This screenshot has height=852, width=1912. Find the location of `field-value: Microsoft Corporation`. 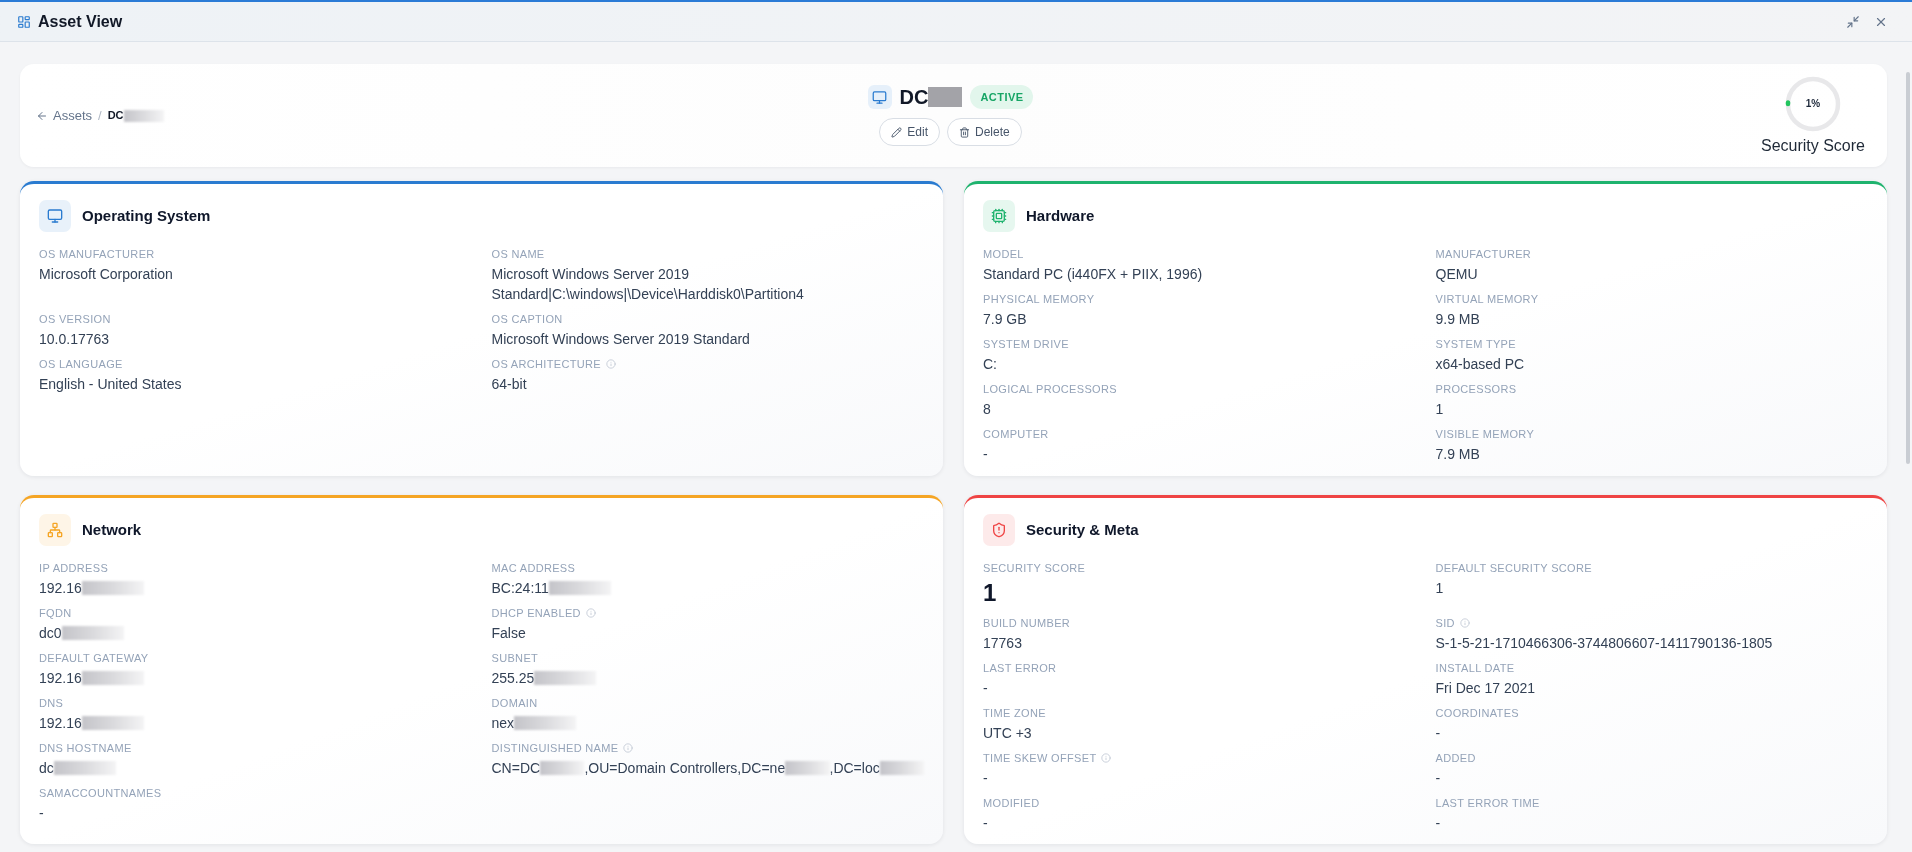

field-value: Microsoft Corporation is located at coordinates (106, 274).